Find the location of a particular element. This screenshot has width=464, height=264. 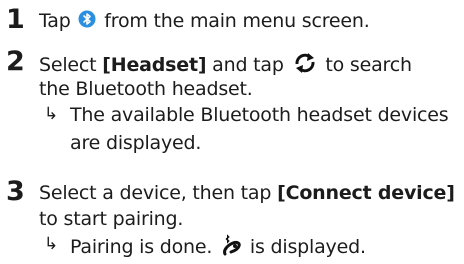

step-number: 3 is located at coordinates (15, 191).